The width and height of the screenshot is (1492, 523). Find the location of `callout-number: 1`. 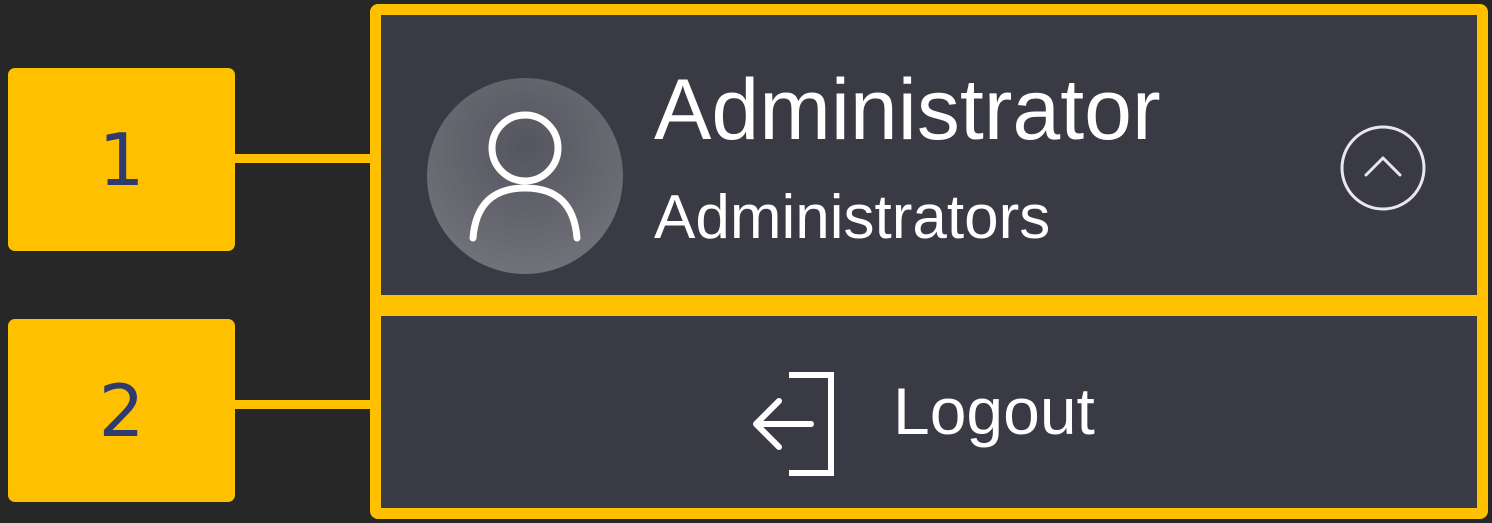

callout-number: 1 is located at coordinates (121, 159).